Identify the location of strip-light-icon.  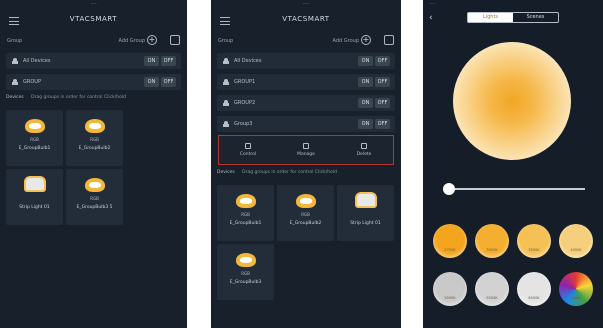
(366, 200).